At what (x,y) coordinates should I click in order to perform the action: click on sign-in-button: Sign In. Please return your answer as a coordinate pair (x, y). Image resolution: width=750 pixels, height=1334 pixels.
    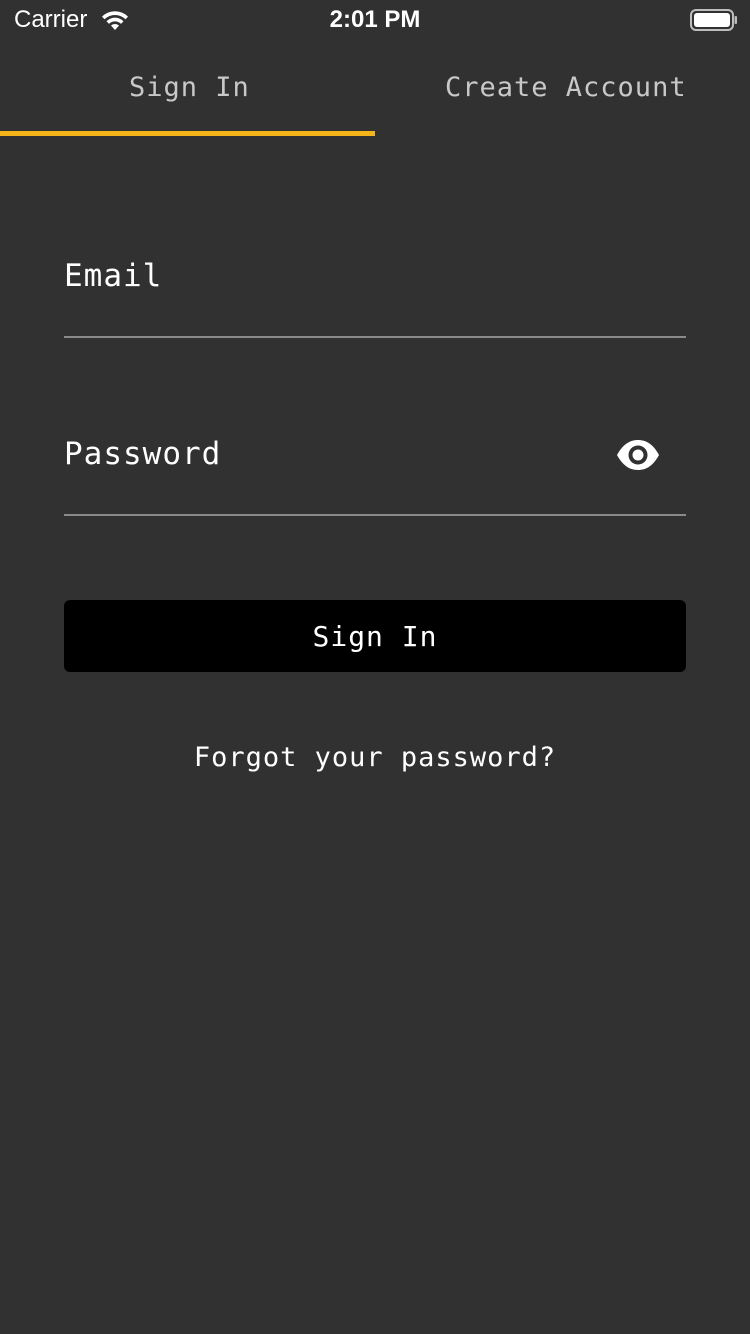
    Looking at the image, I should click on (375, 636).